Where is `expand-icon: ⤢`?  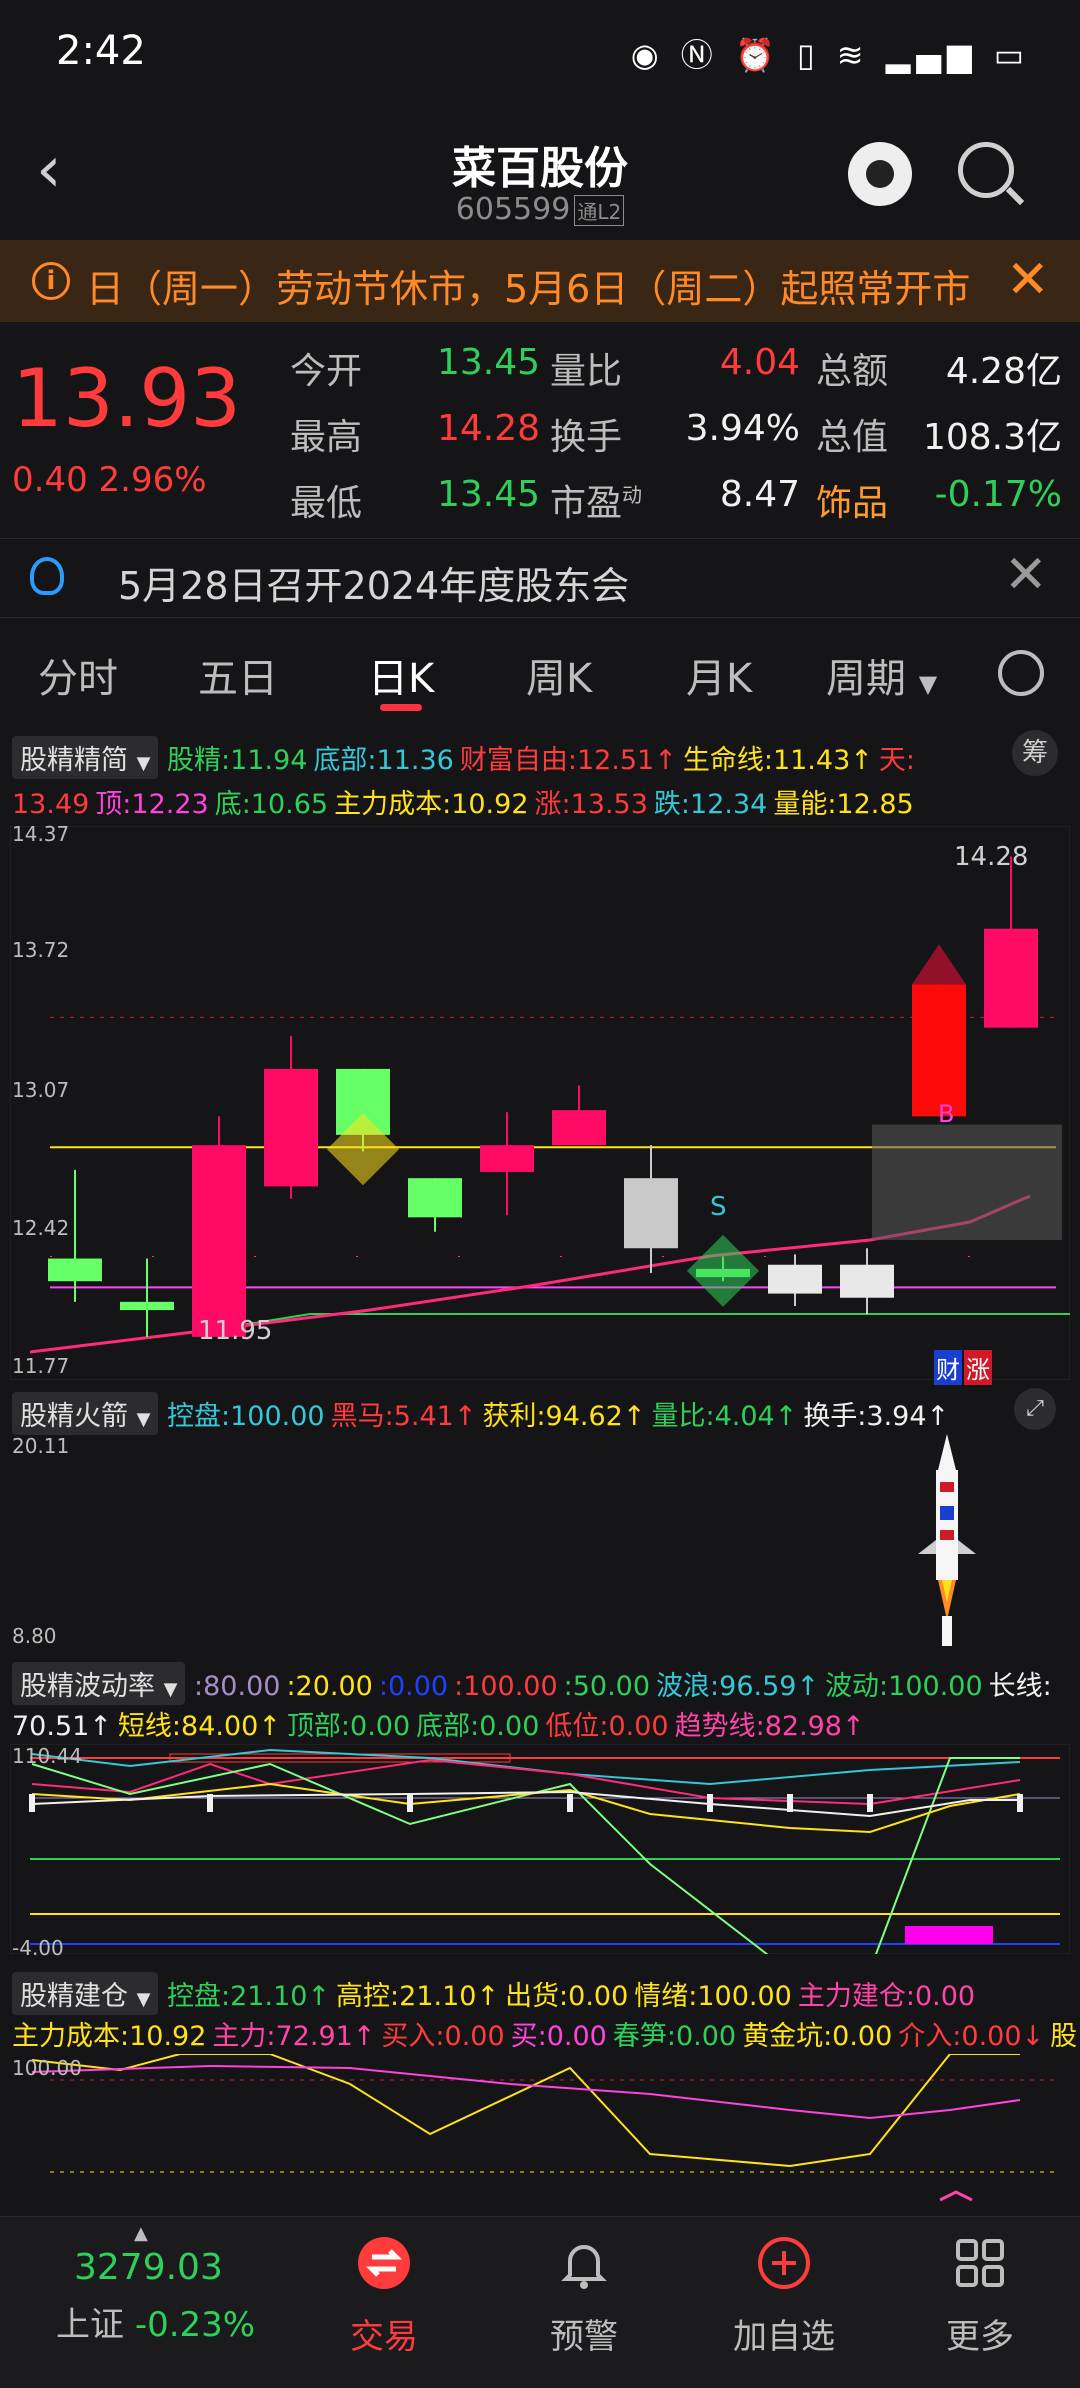
expand-icon: ⤢ is located at coordinates (1035, 1409).